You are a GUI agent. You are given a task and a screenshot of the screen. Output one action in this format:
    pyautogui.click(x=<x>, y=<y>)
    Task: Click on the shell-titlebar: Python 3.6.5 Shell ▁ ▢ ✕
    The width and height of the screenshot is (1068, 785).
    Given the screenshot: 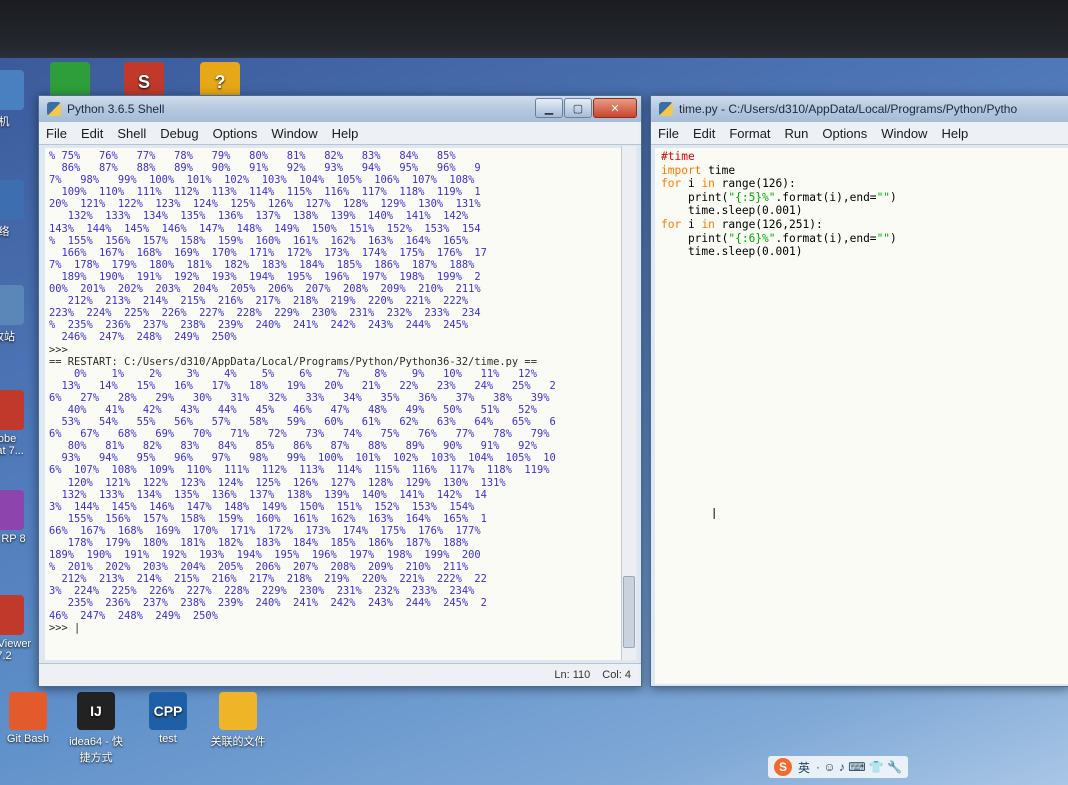 What is the action you would take?
    pyautogui.click(x=340, y=109)
    